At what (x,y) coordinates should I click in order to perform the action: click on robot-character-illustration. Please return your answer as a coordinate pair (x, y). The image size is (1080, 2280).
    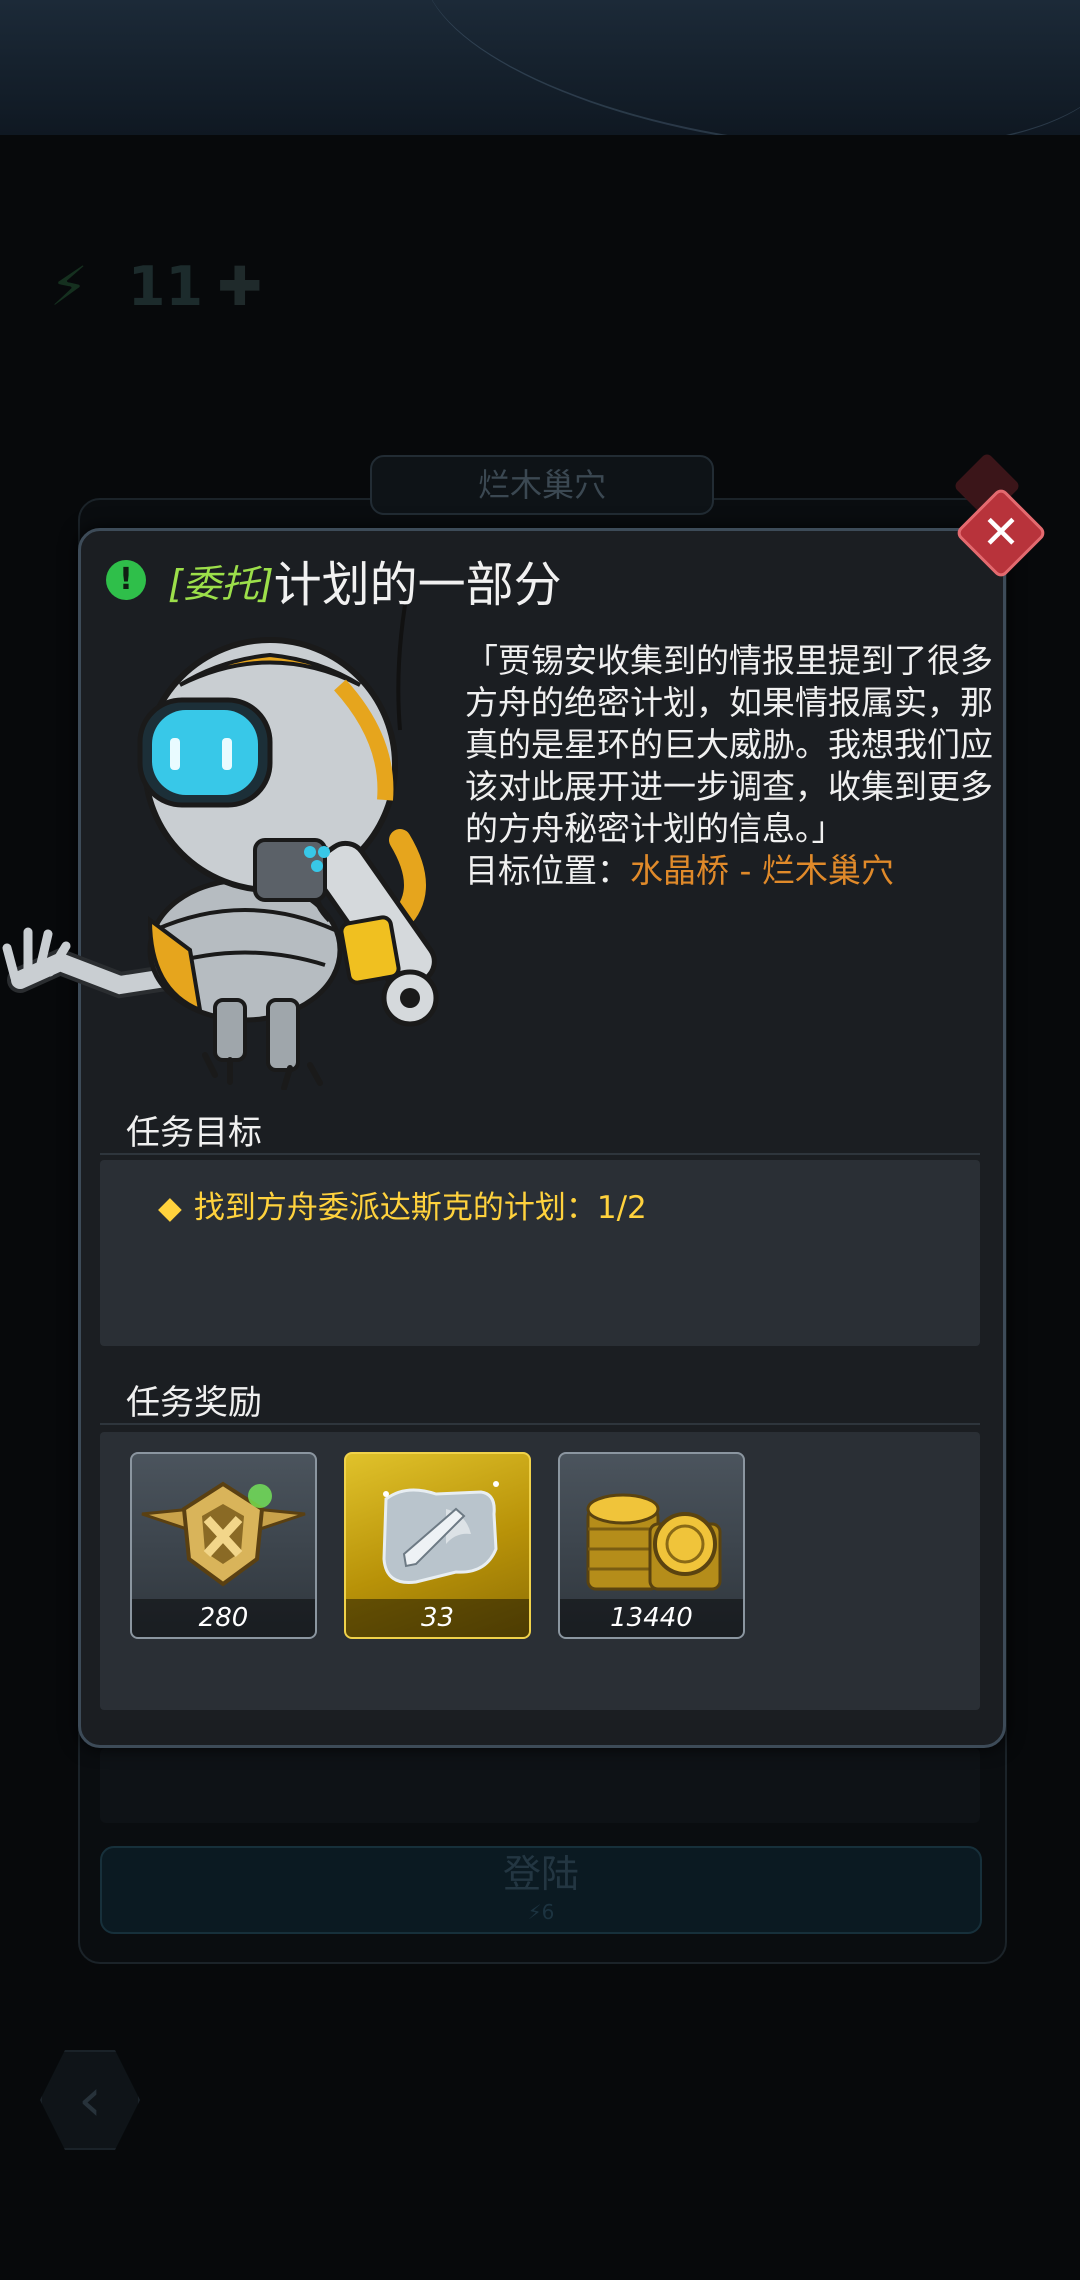
    Looking at the image, I should click on (220, 847).